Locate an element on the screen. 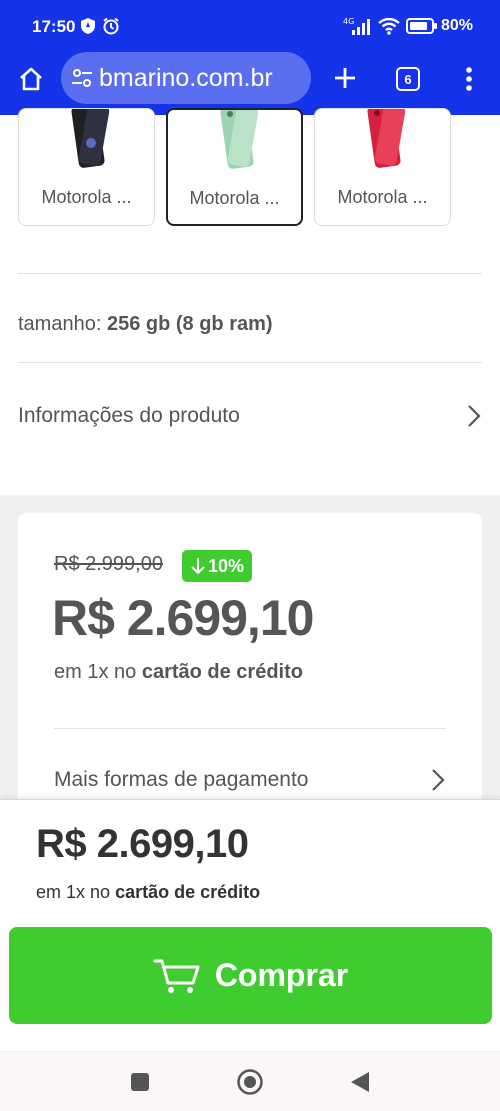 The height and width of the screenshot is (1111, 500). address-bar: bmarino.com.br is located at coordinates (186, 78).